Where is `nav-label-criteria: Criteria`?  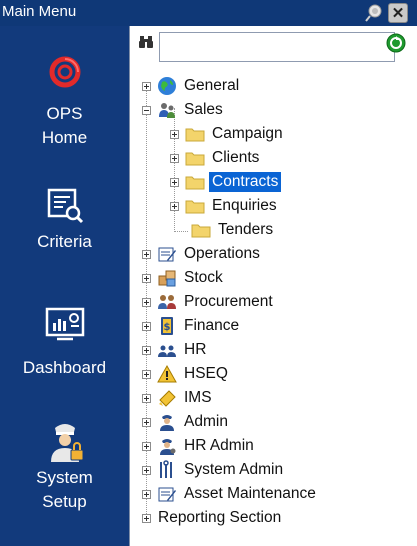 nav-label-criteria: Criteria is located at coordinates (64, 241).